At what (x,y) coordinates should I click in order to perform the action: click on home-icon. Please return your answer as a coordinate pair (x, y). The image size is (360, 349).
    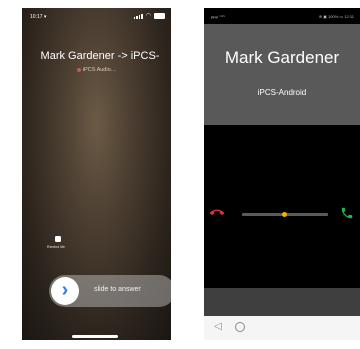
    Looking at the image, I should click on (240, 327).